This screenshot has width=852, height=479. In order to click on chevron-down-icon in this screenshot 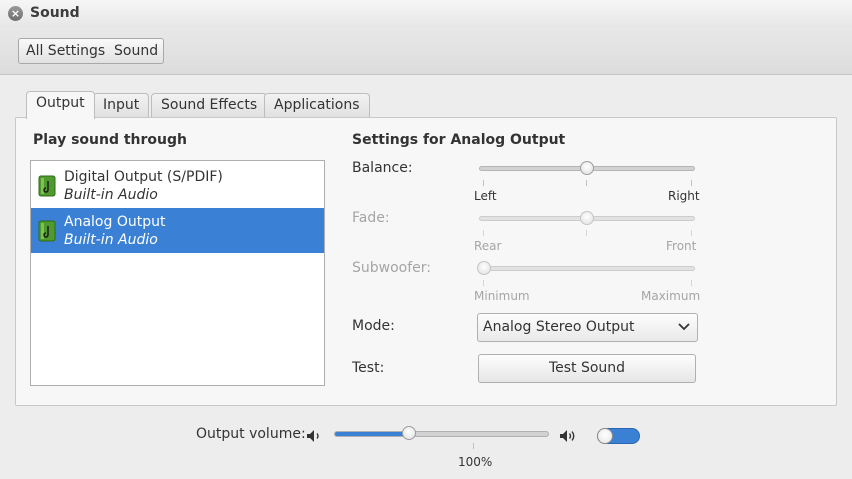, I will do `click(684, 327)`.